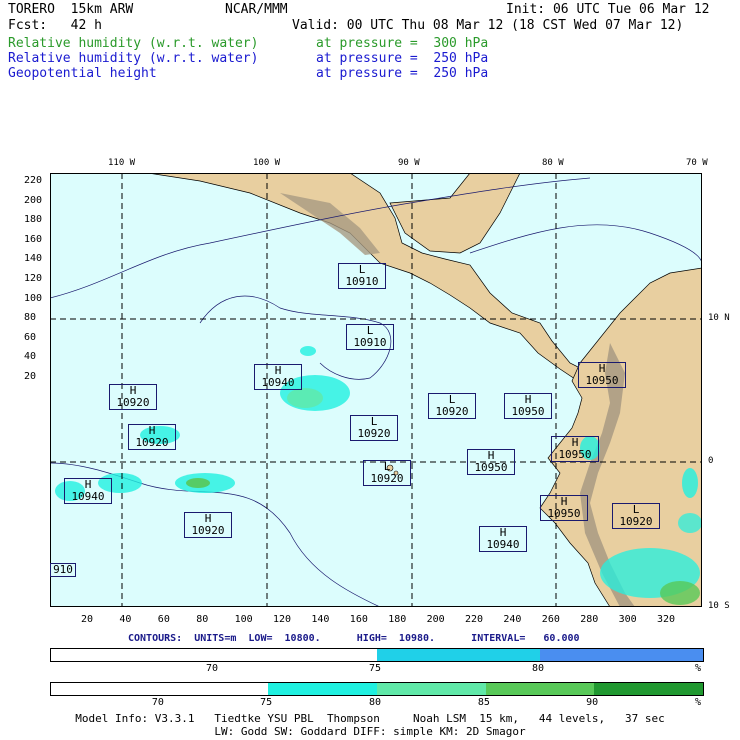 The width and height of the screenshot is (740, 740). I want to click on x-tick-label: 280, so click(589, 619).